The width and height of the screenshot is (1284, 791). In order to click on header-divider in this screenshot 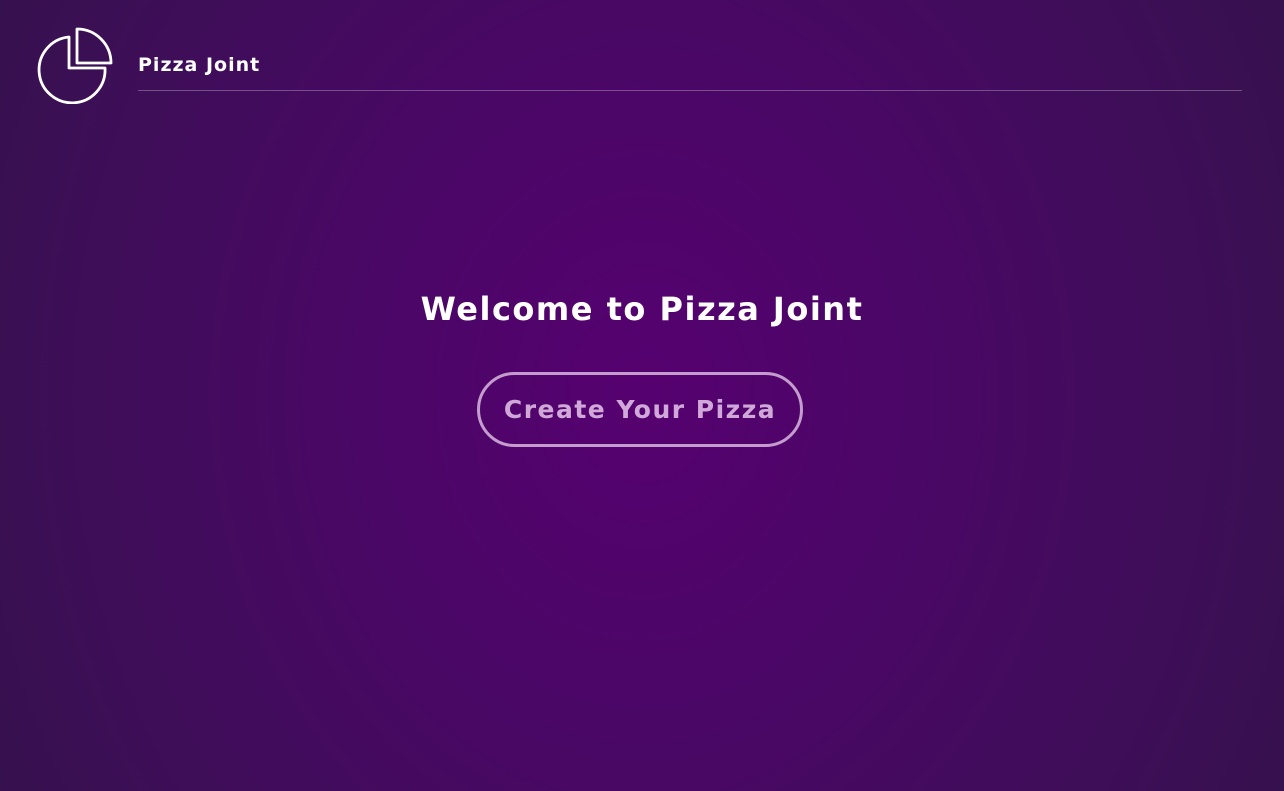, I will do `click(690, 90)`.